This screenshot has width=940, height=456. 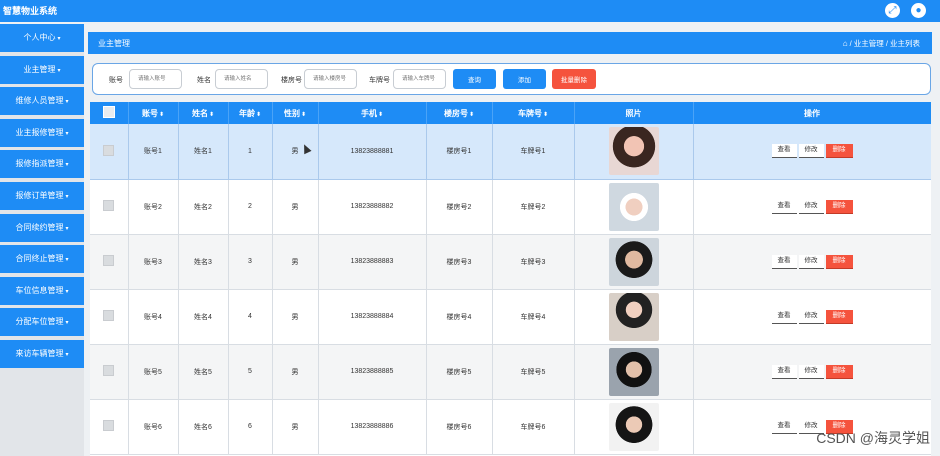 What do you see at coordinates (153, 113) in the screenshot?
I see `column-header-account: 账号⬍` at bounding box center [153, 113].